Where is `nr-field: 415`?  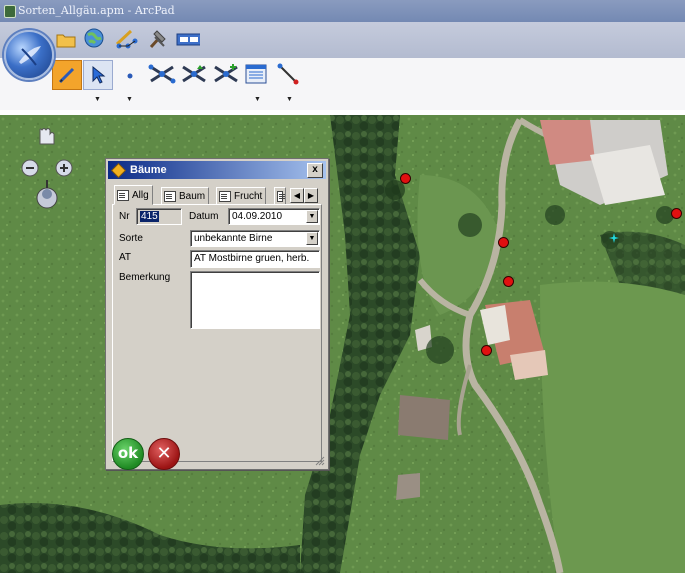 nr-field: 415 is located at coordinates (159, 216).